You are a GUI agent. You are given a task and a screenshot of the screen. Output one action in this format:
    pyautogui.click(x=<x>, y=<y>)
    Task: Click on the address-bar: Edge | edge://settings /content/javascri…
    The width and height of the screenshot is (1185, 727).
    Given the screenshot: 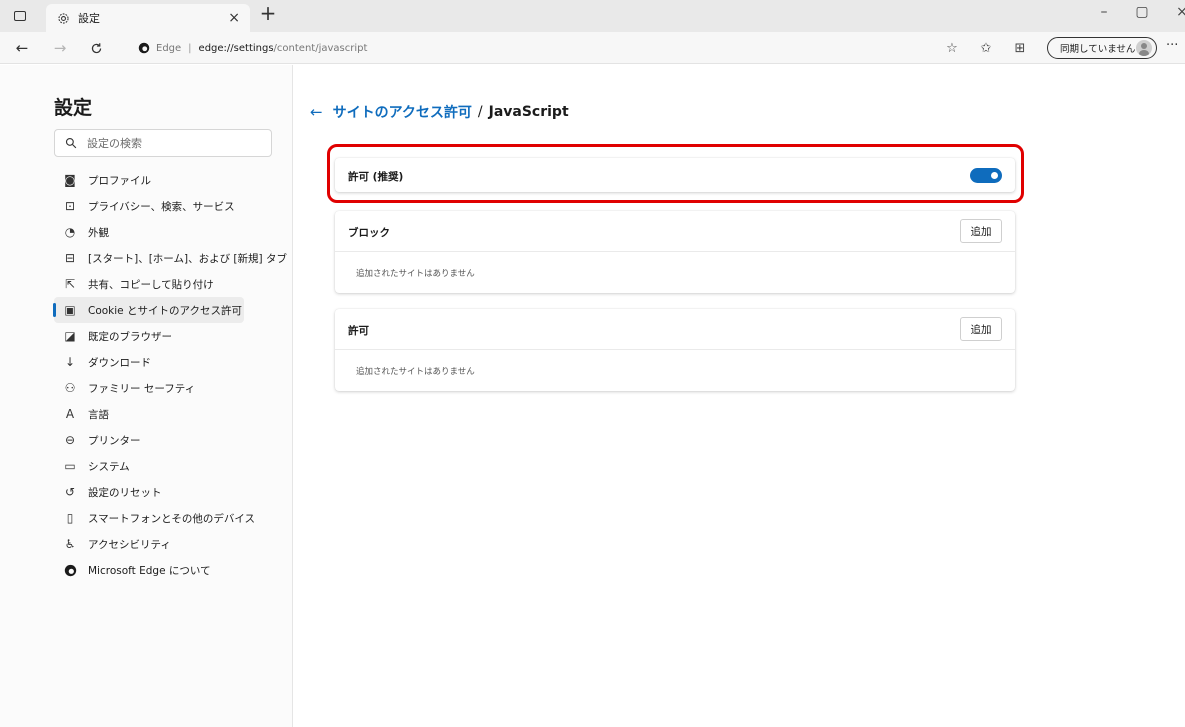 What is the action you would take?
    pyautogui.click(x=548, y=48)
    